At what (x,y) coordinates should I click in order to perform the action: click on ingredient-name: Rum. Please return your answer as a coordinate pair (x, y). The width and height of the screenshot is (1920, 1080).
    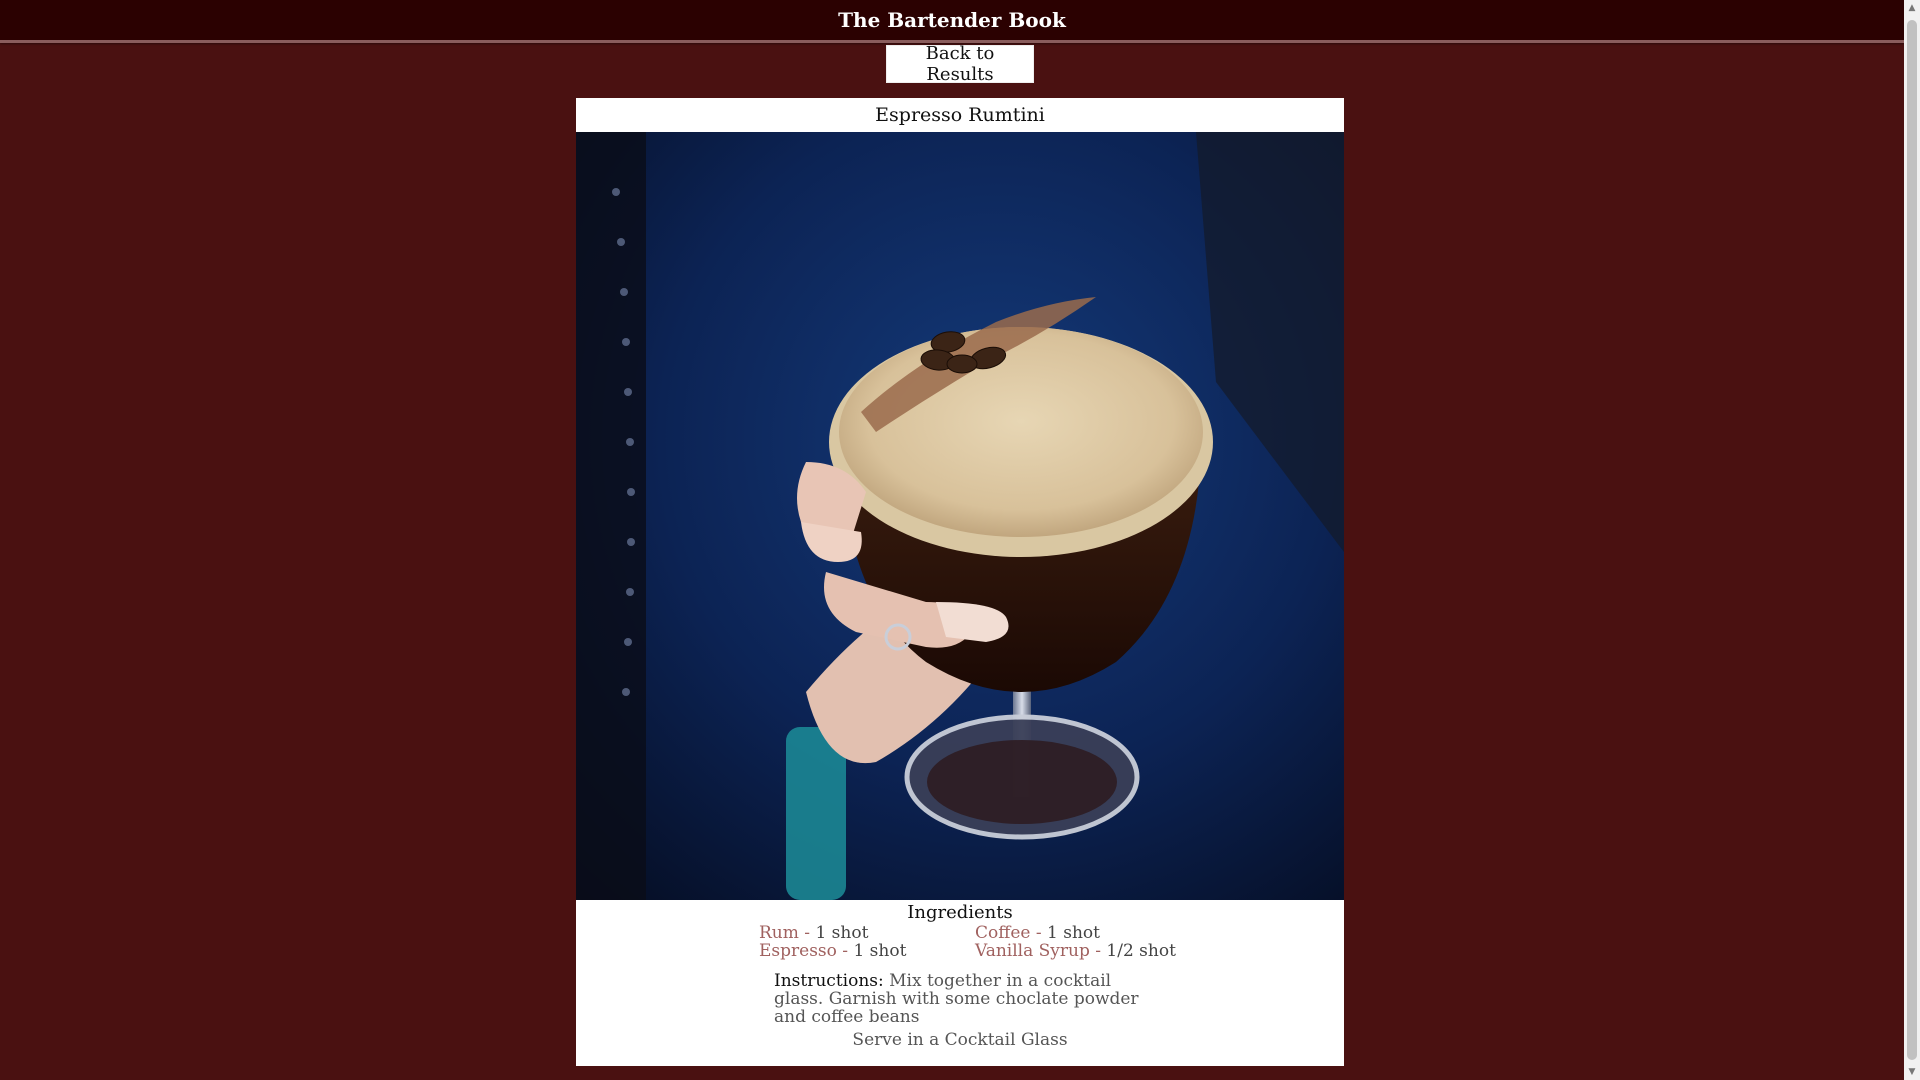
    Looking at the image, I should click on (779, 933).